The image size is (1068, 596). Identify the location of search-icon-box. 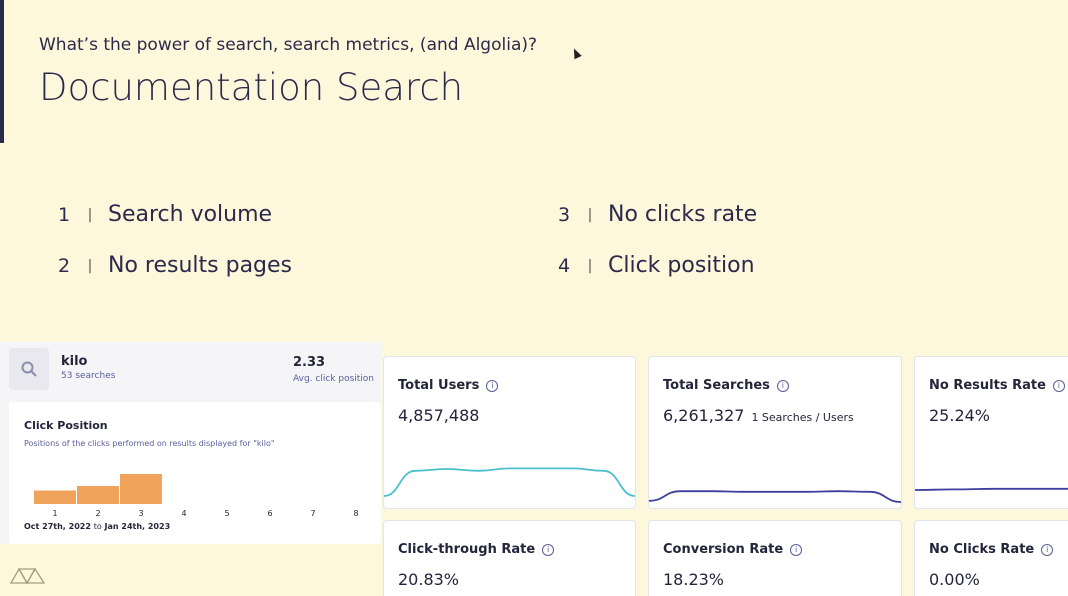
(29, 369).